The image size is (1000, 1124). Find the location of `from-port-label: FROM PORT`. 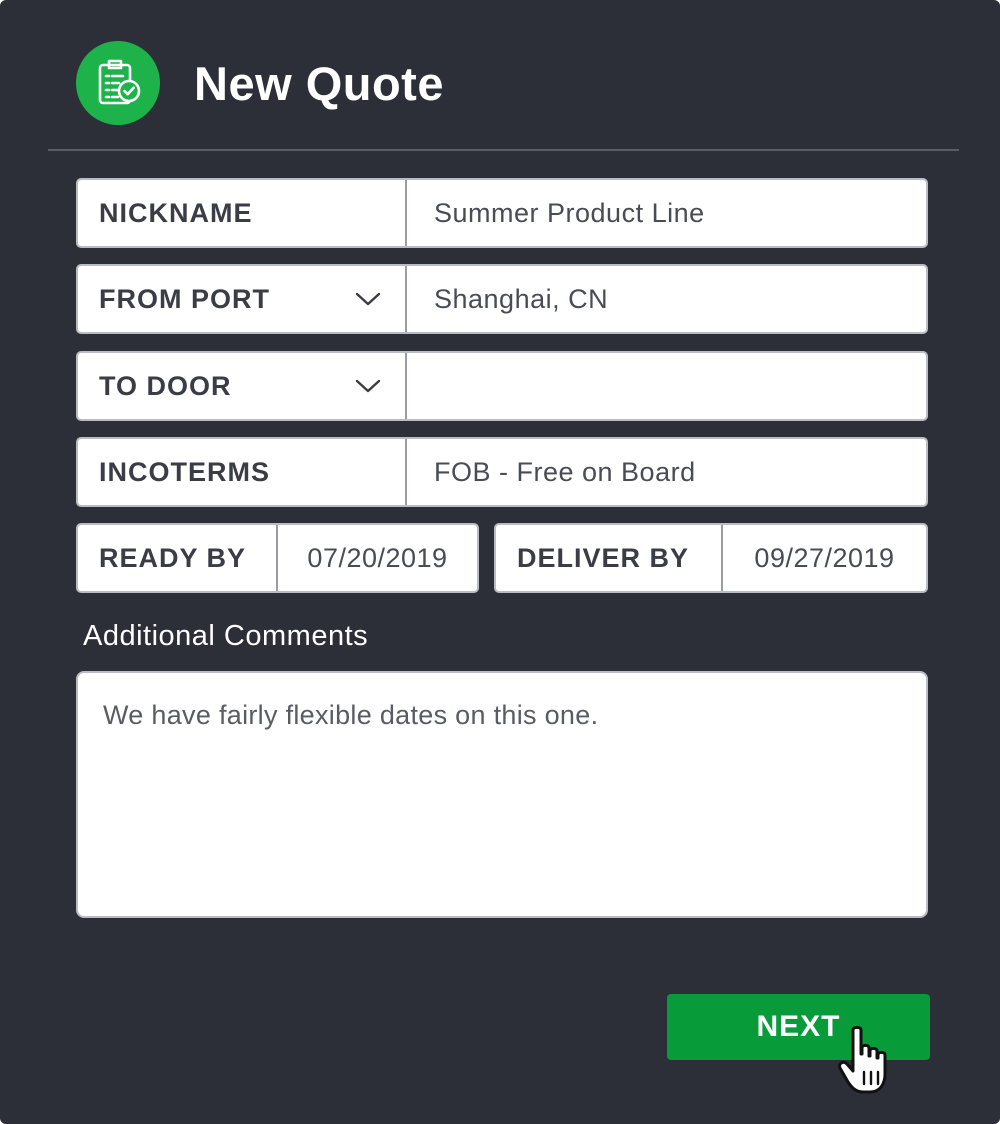

from-port-label: FROM PORT is located at coordinates (184, 298).